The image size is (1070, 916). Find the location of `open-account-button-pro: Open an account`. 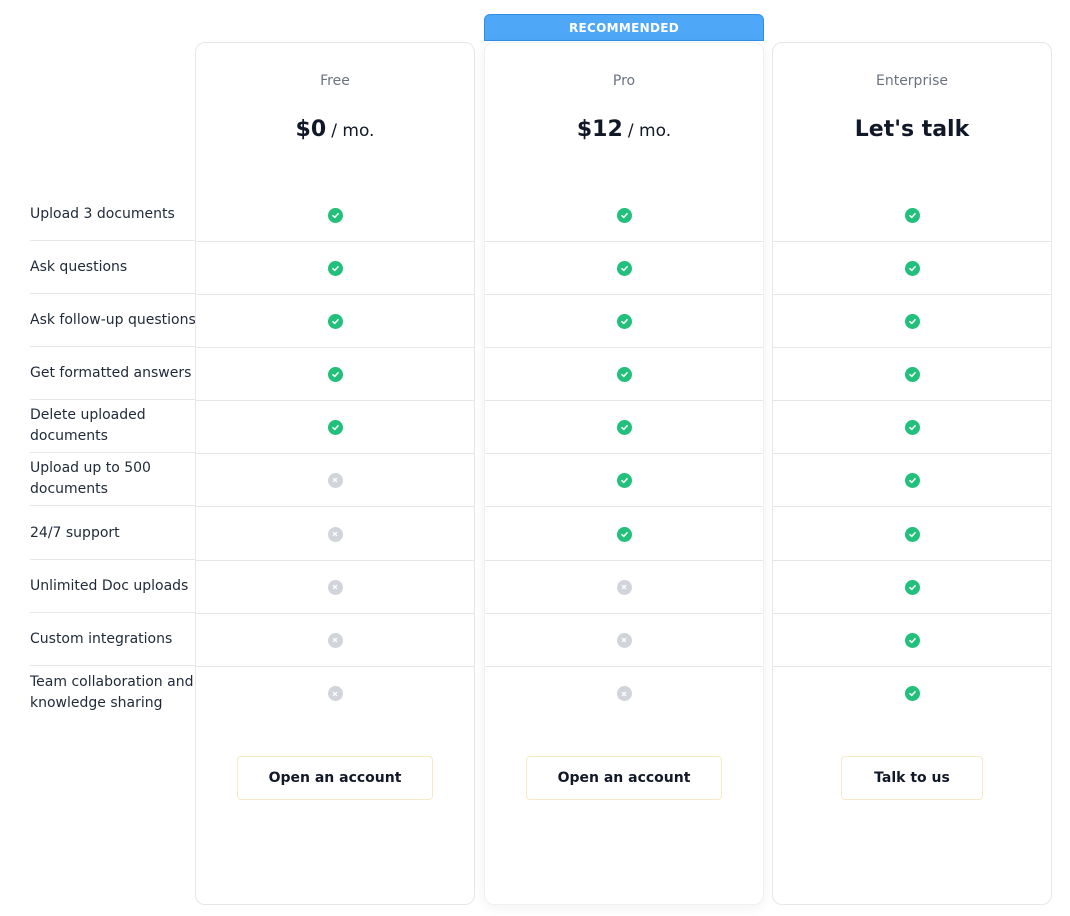

open-account-button-pro: Open an account is located at coordinates (624, 778).